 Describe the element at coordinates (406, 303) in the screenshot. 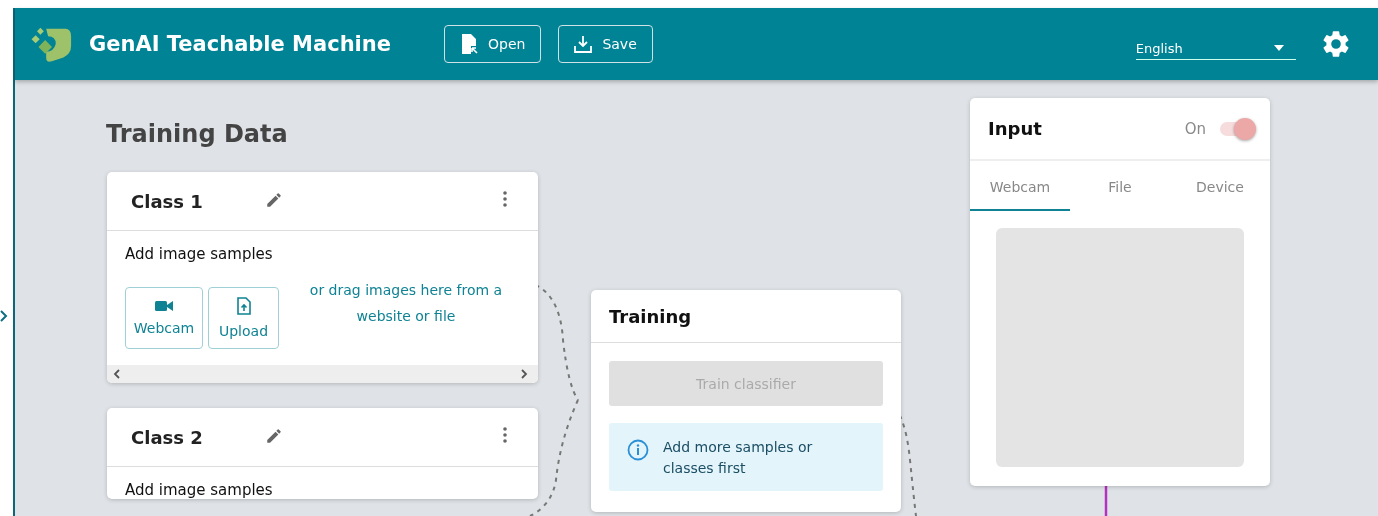

I see `drag-hint: or drag images here from a website or file` at that location.